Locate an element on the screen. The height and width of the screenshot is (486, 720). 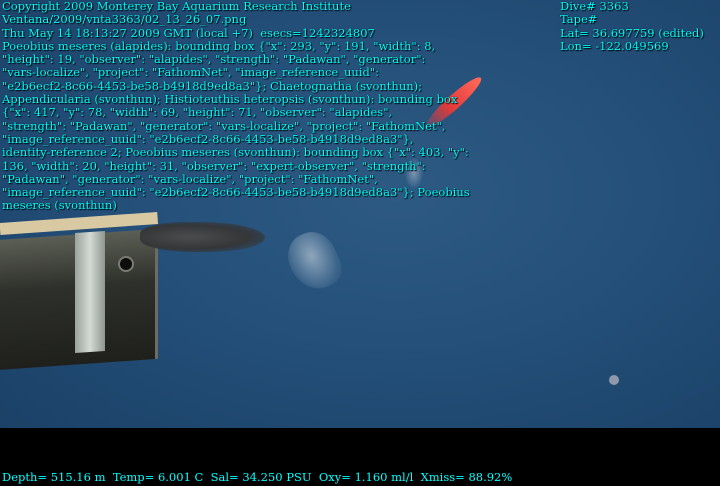
latitude: Lat= 36.697759 (edited) is located at coordinates (632, 32).